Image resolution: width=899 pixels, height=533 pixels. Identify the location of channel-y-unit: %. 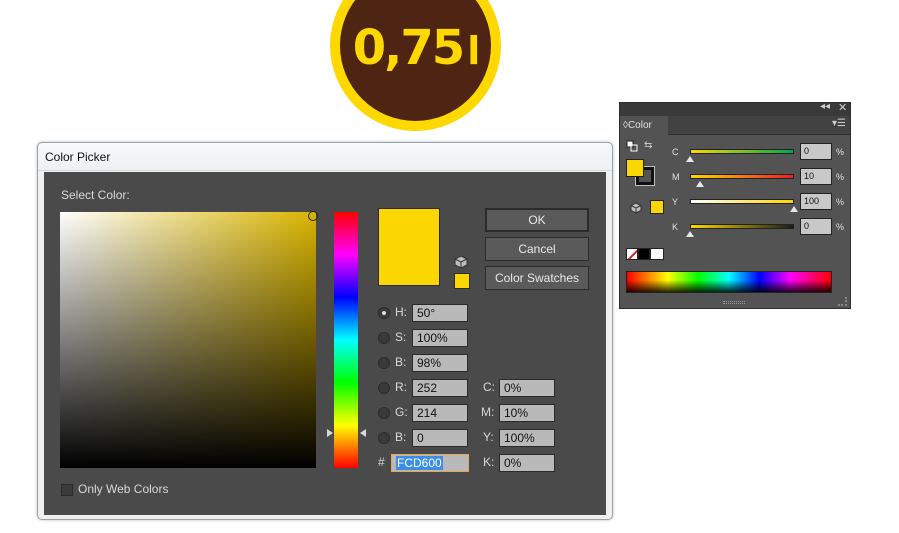
(840, 202).